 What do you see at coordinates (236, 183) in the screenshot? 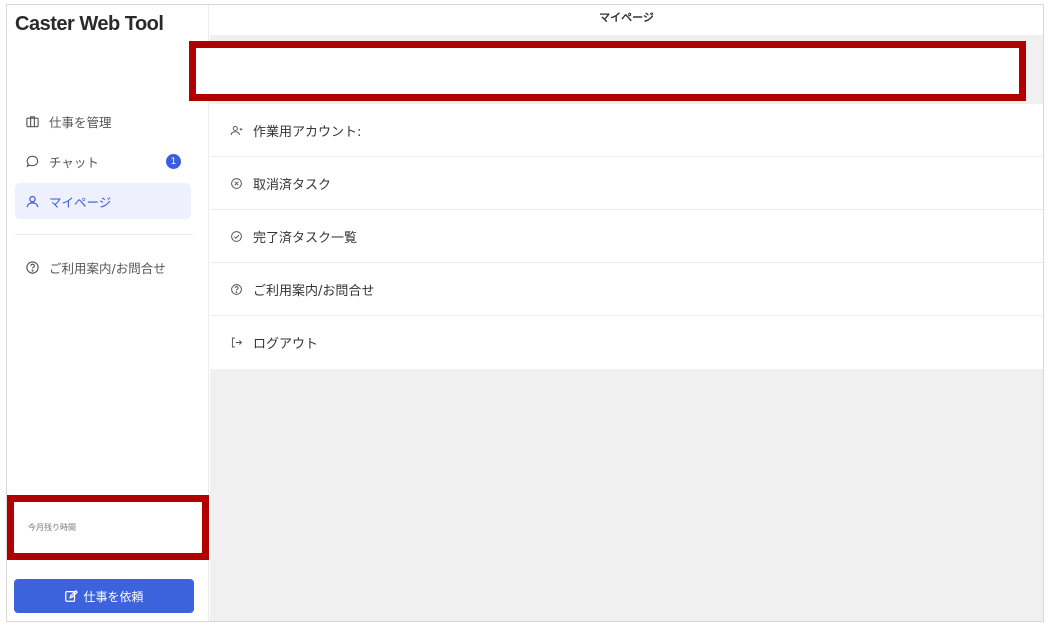
I see `cancel-circle-icon` at bounding box center [236, 183].